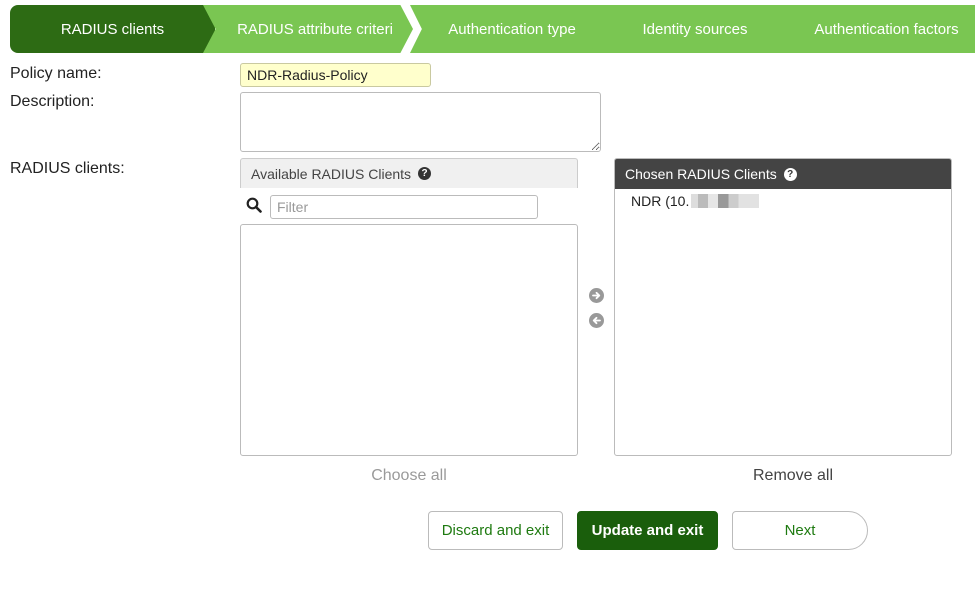 The height and width of the screenshot is (594, 975). I want to click on filter-input, so click(404, 207).